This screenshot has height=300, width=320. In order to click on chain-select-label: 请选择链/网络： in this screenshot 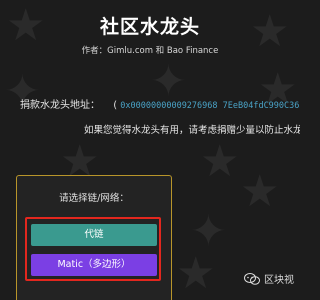, I will do `click(94, 198)`.